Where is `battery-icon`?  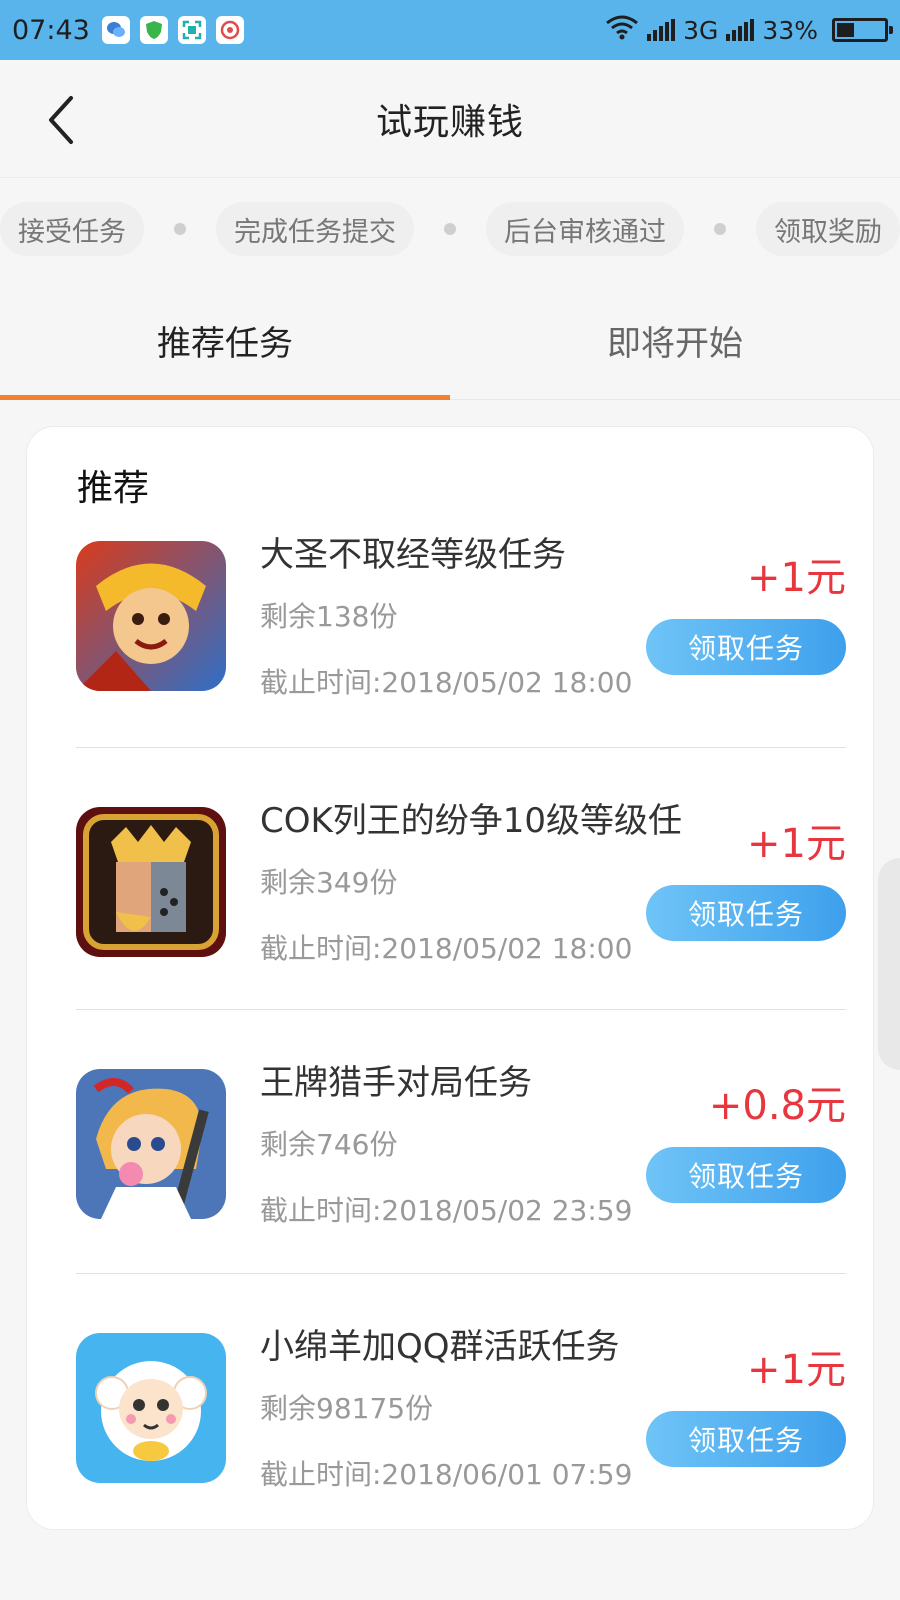 battery-icon is located at coordinates (862, 30).